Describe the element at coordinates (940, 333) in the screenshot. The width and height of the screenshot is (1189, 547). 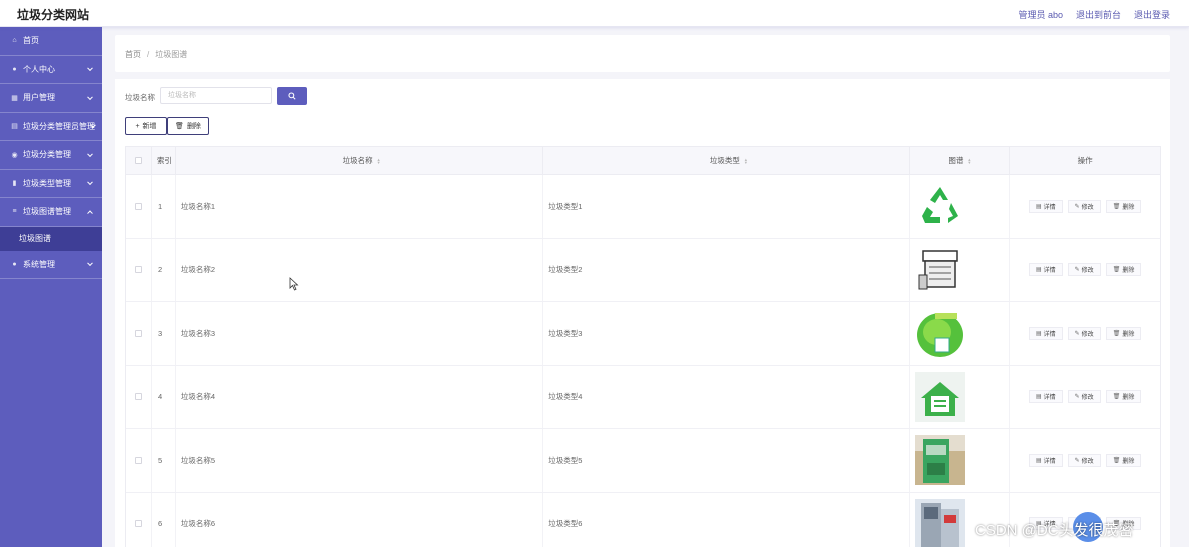
I see `green-leaf-image` at that location.